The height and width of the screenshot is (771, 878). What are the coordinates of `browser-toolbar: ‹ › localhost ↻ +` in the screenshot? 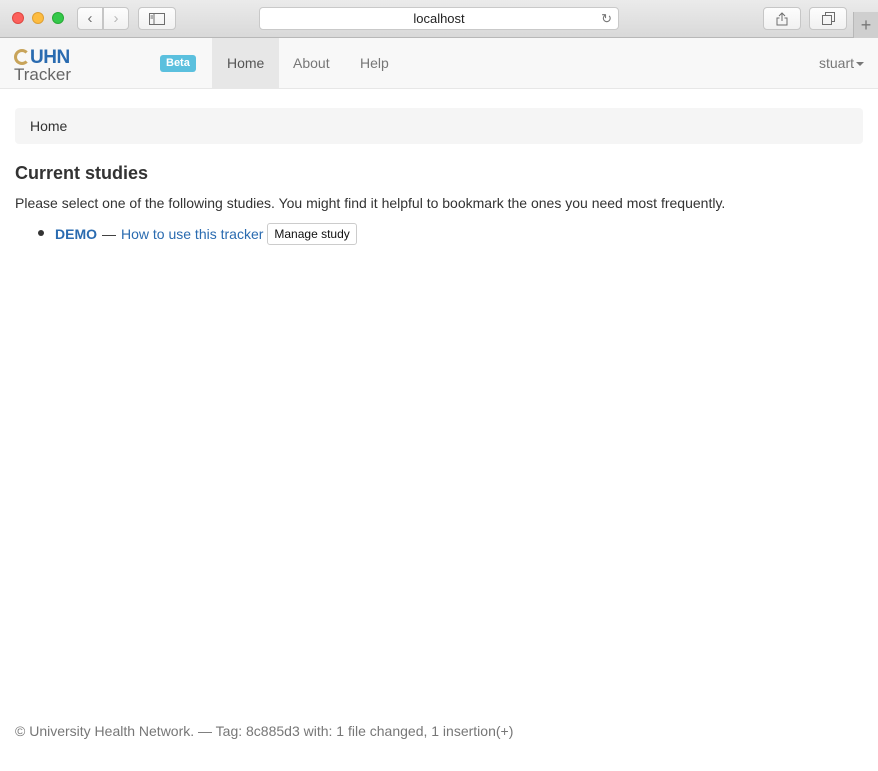 It's located at (439, 19).